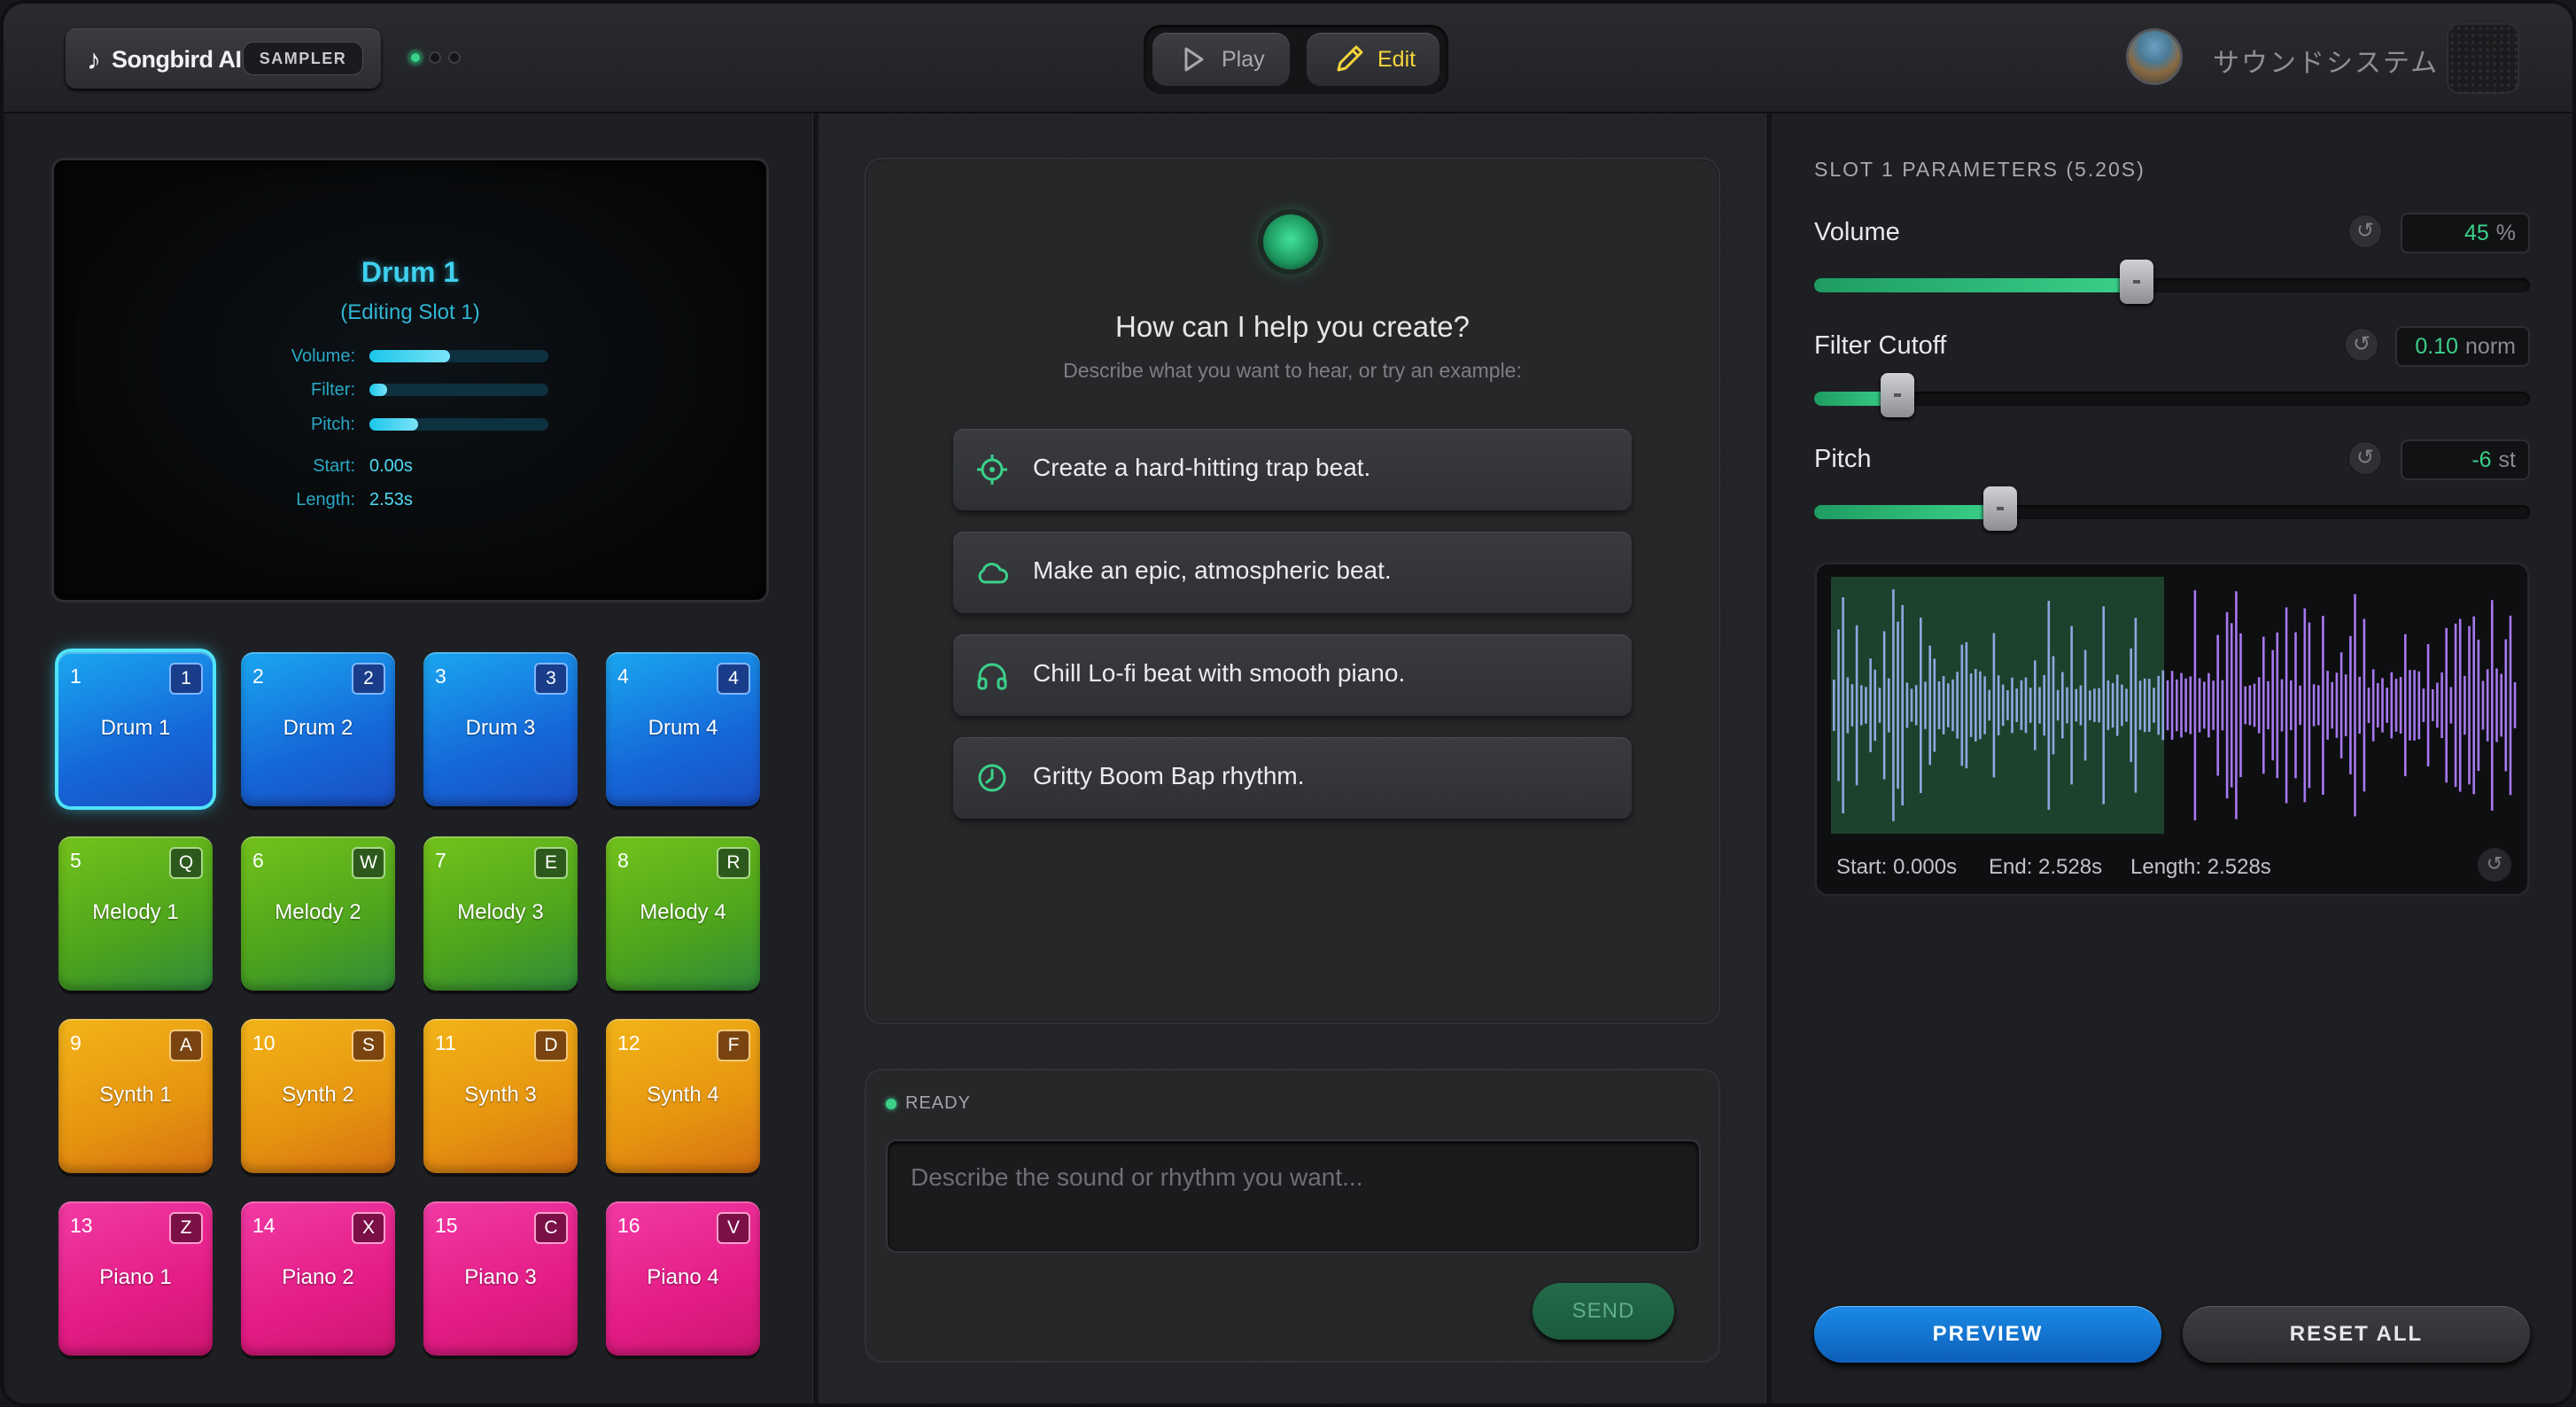 This screenshot has width=2576, height=1407. Describe the element at coordinates (1987, 1335) in the screenshot. I see `preview-button: PREVIEW` at that location.